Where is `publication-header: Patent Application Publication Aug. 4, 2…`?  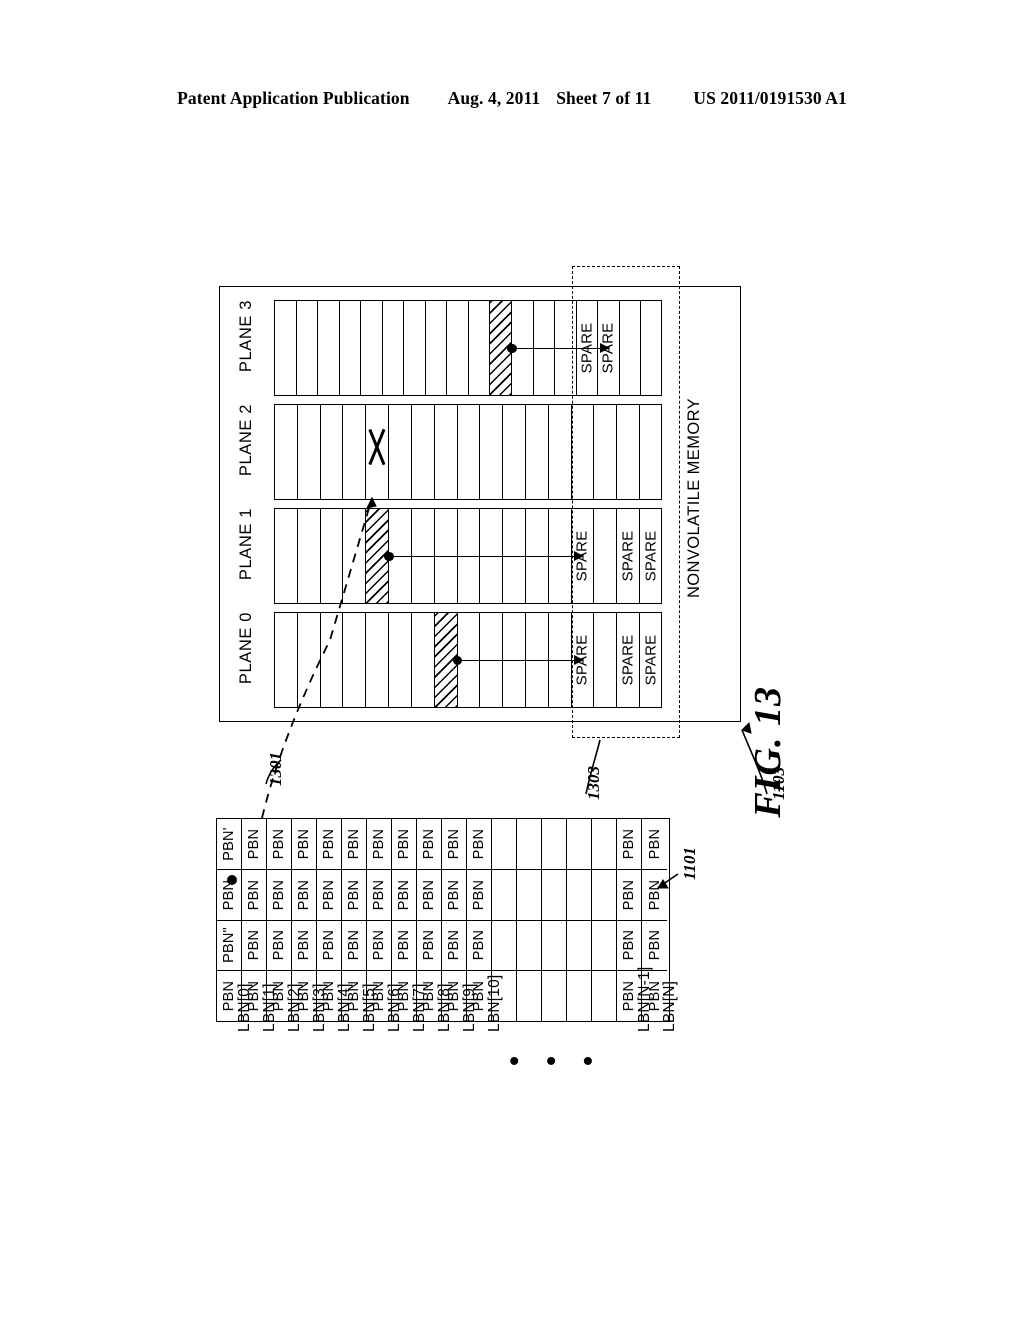
publication-header: Patent Application Publication Aug. 4, 2… is located at coordinates (512, 98).